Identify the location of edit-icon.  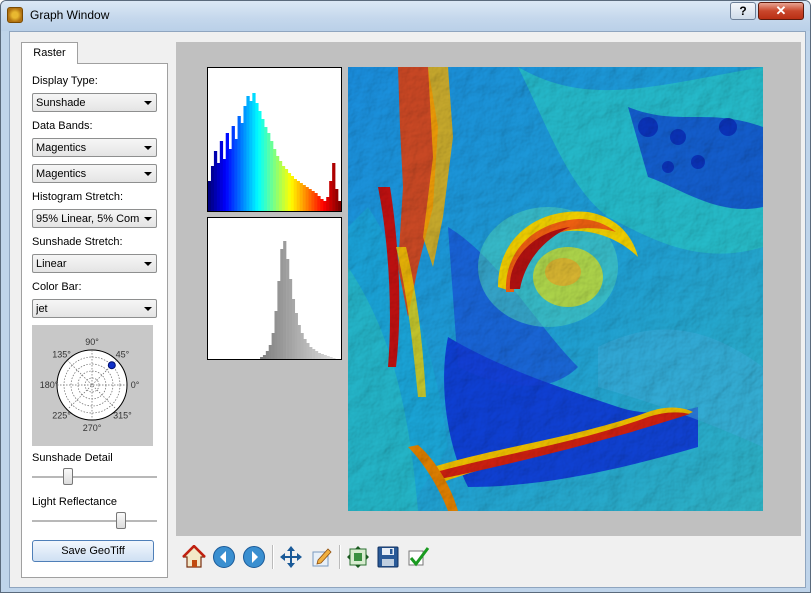
(321, 557).